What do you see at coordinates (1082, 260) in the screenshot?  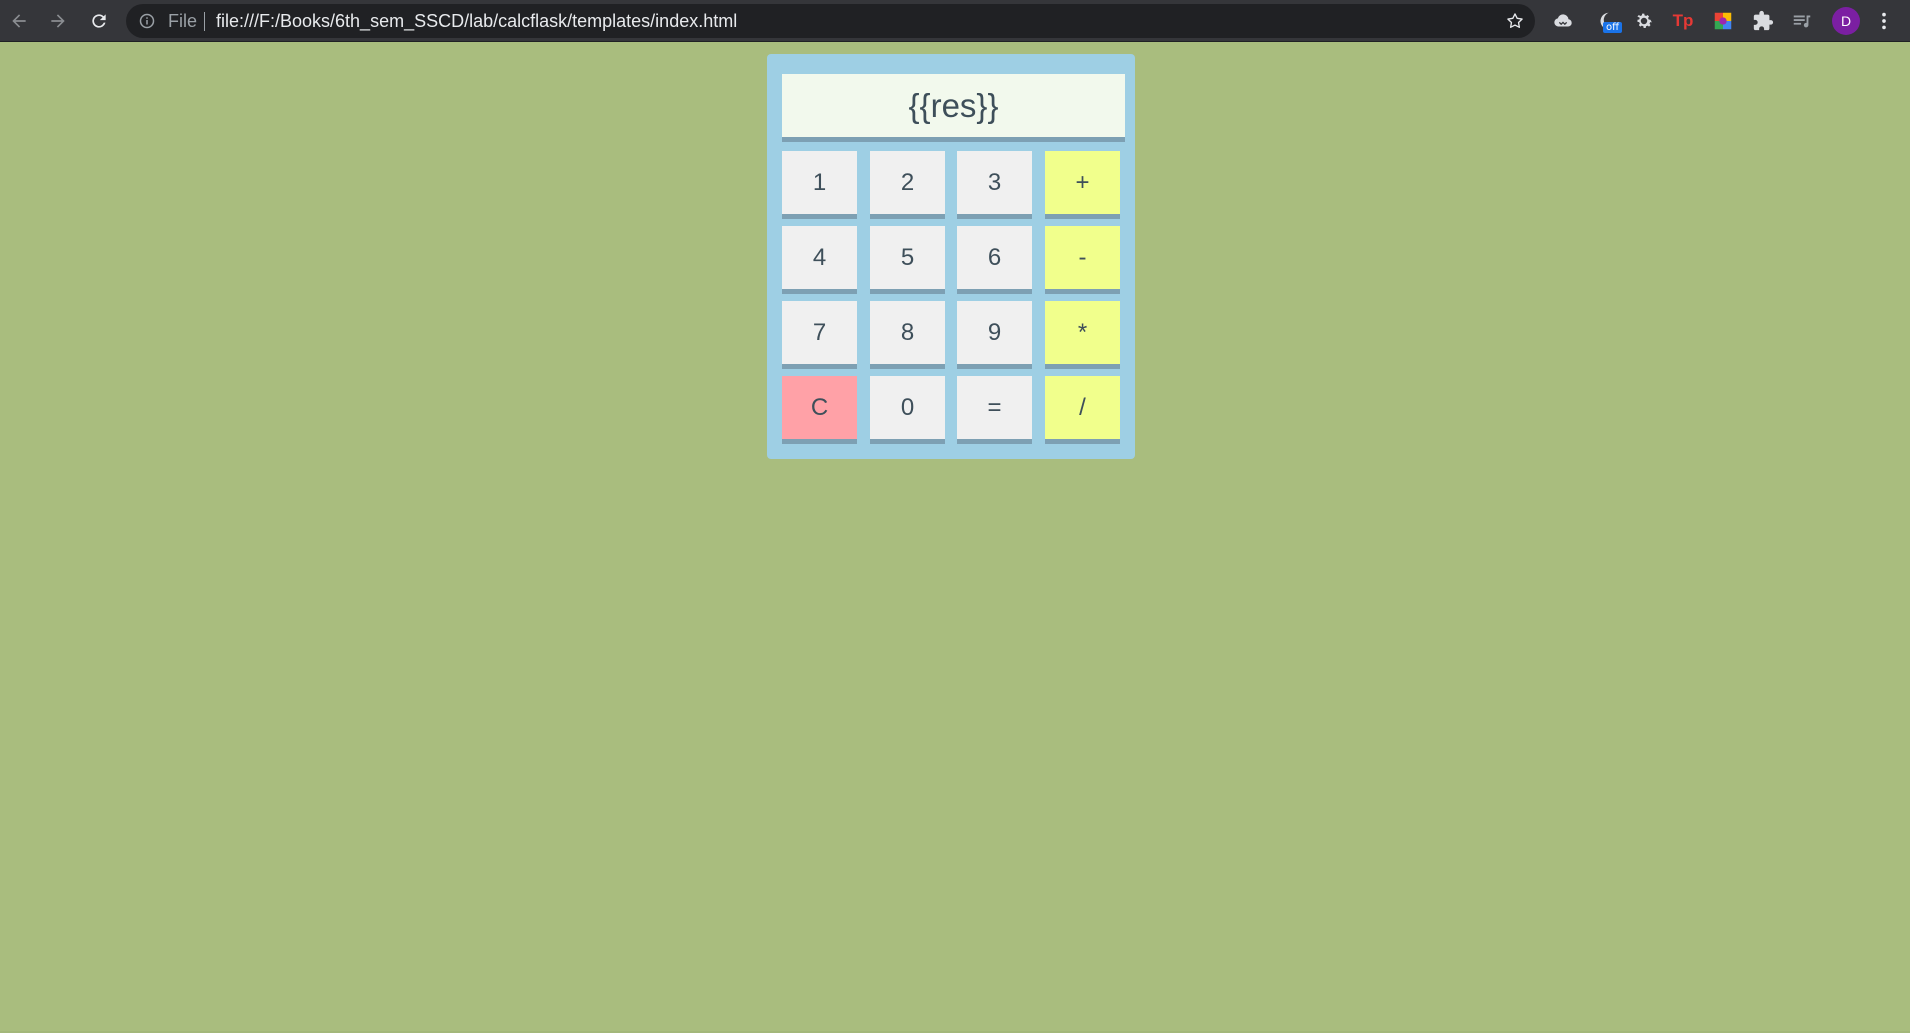 I see `key-minus: -` at bounding box center [1082, 260].